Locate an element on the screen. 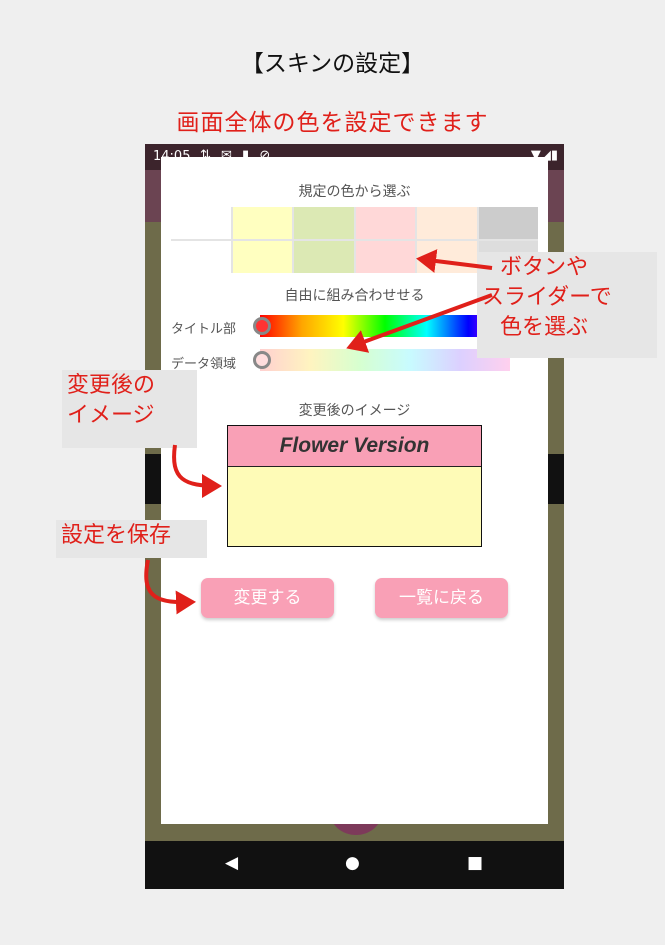 The width and height of the screenshot is (665, 945). annotation-line: イメージ is located at coordinates (111, 415).